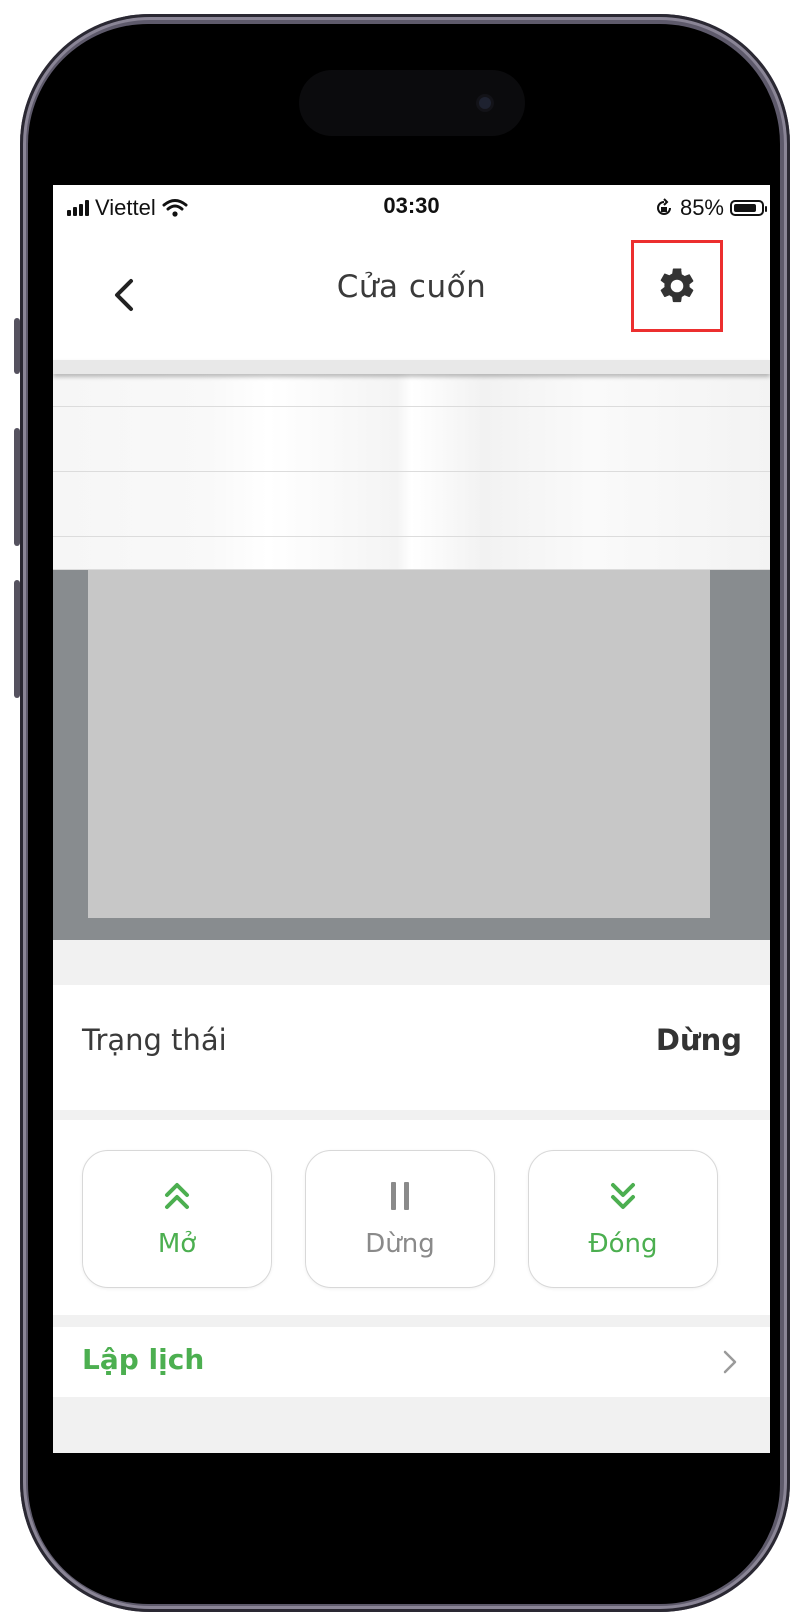  What do you see at coordinates (177, 1244) in the screenshot?
I see `open-button-label: Mở` at bounding box center [177, 1244].